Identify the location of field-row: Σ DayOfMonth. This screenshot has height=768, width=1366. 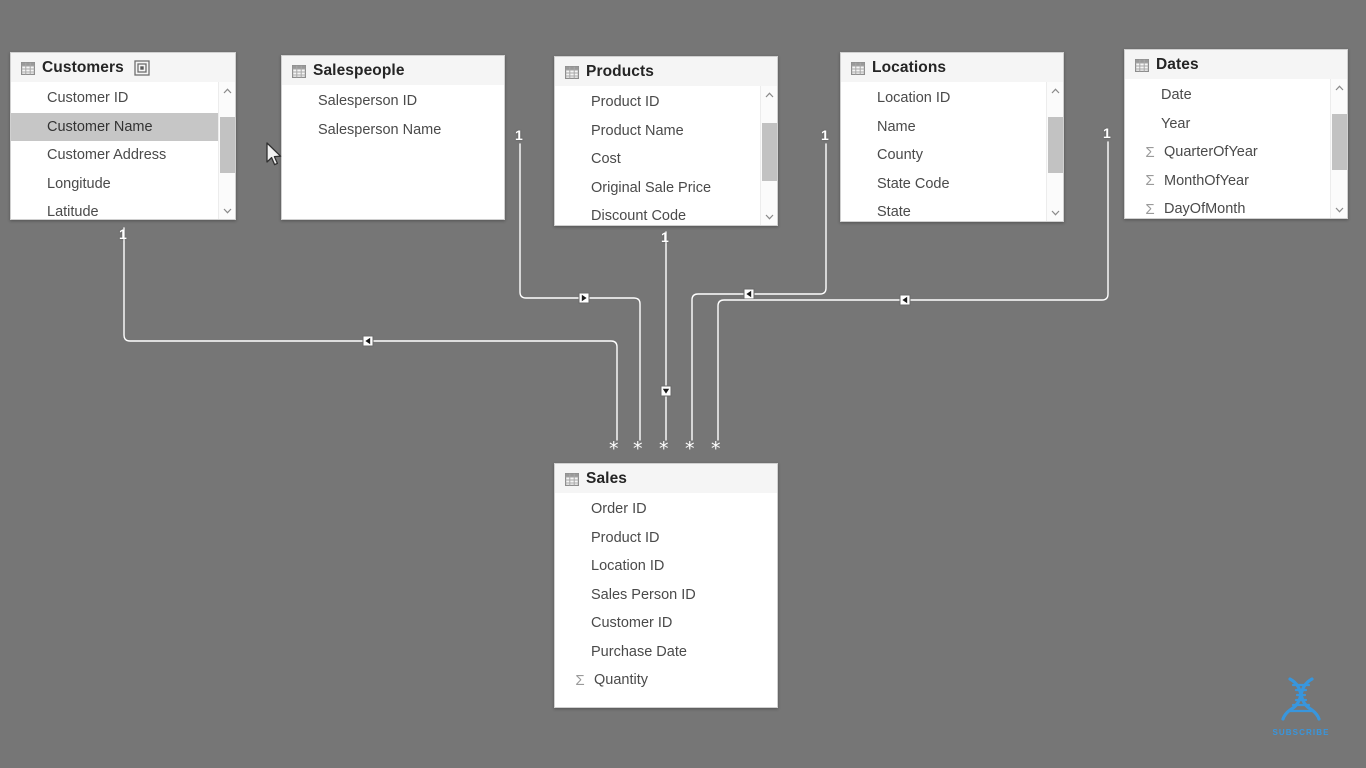
(1236, 206).